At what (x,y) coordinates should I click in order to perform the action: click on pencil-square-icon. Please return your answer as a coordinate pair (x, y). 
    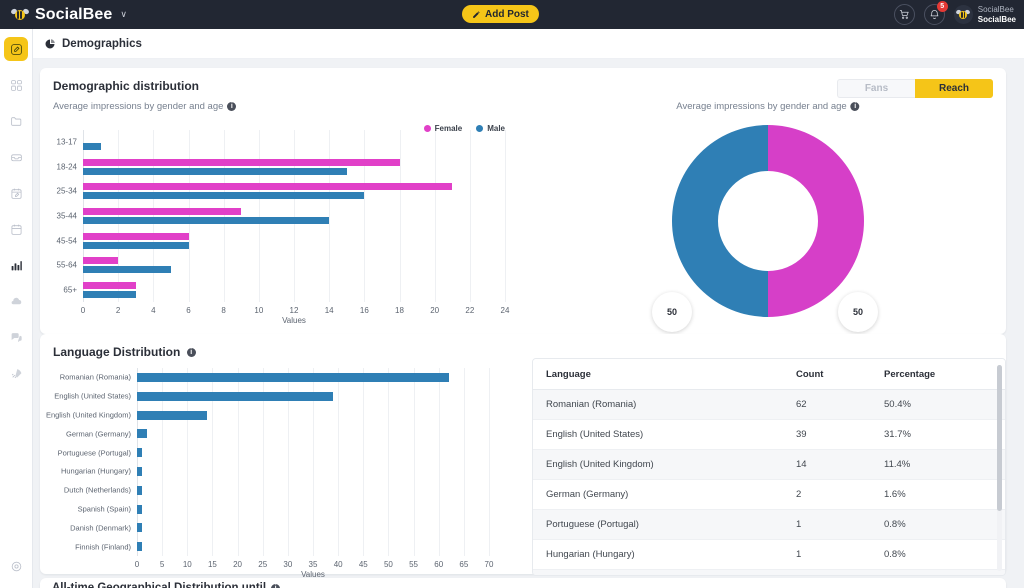
    Looking at the image, I should click on (16, 49).